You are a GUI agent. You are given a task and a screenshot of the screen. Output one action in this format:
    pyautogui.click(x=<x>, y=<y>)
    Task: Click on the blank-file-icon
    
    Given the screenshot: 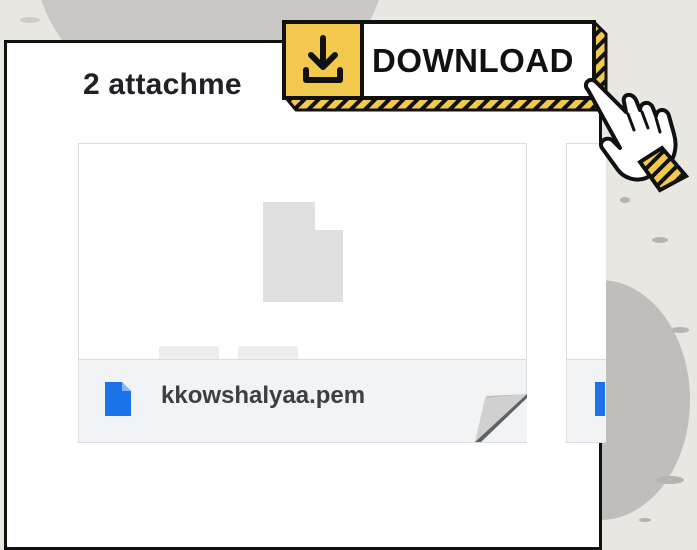 What is the action you would take?
    pyautogui.click(x=303, y=252)
    